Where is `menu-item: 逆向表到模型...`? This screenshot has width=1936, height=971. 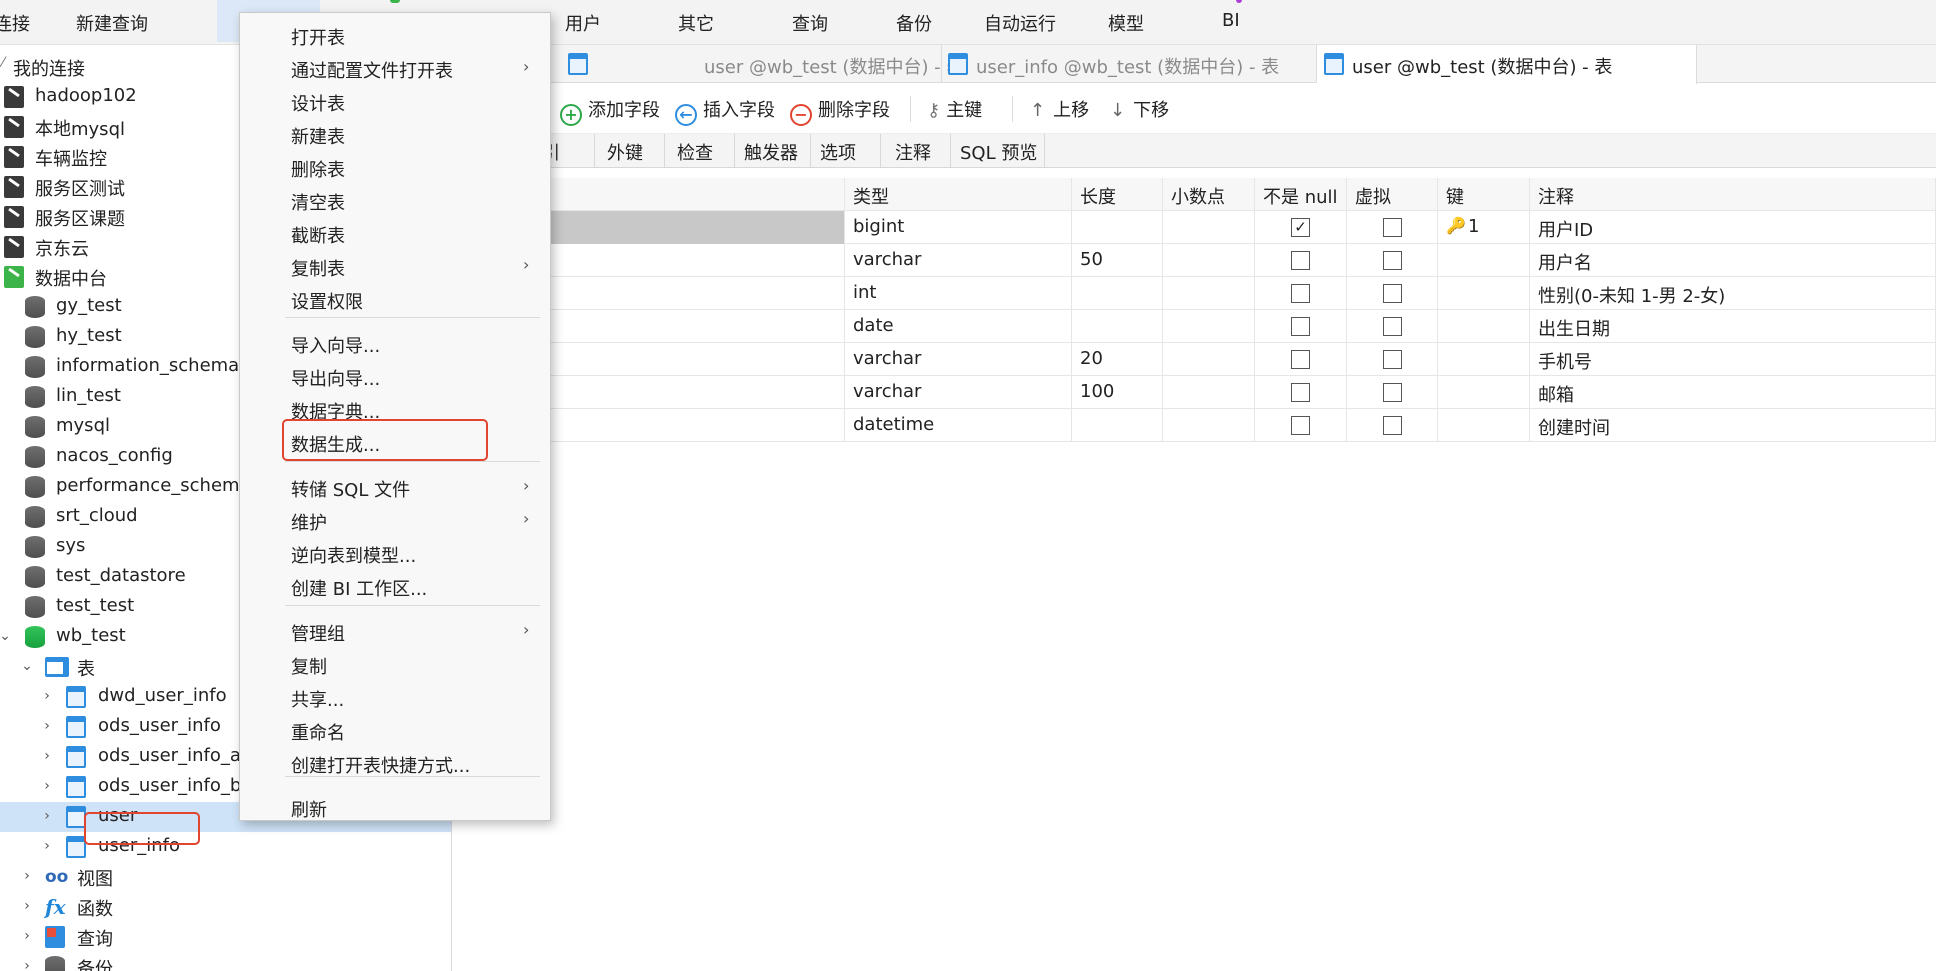
menu-item: 逆向表到模型... is located at coordinates (396, 553).